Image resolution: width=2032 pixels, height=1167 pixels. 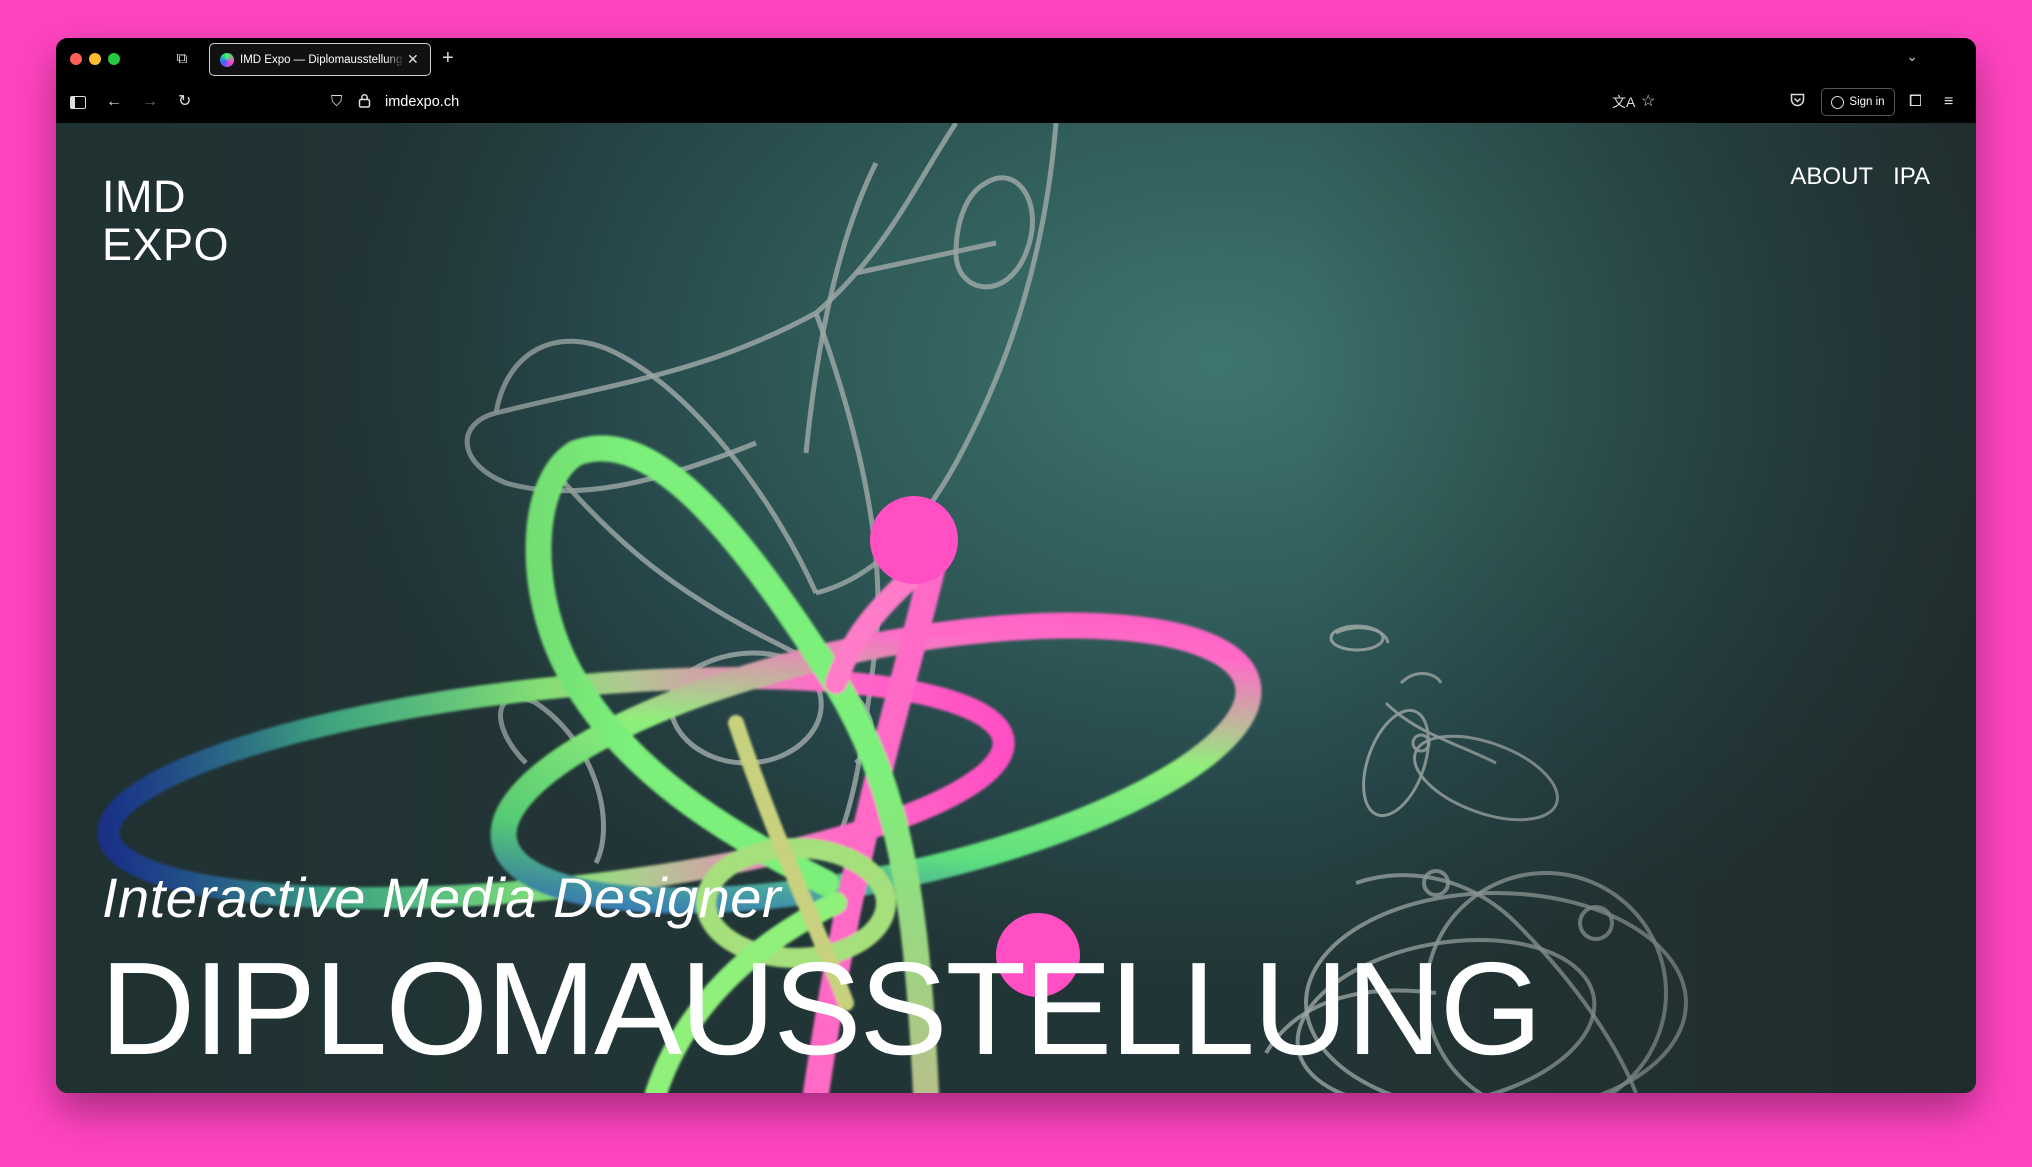 What do you see at coordinates (1623, 102) in the screenshot?
I see `translate-icon: 文A` at bounding box center [1623, 102].